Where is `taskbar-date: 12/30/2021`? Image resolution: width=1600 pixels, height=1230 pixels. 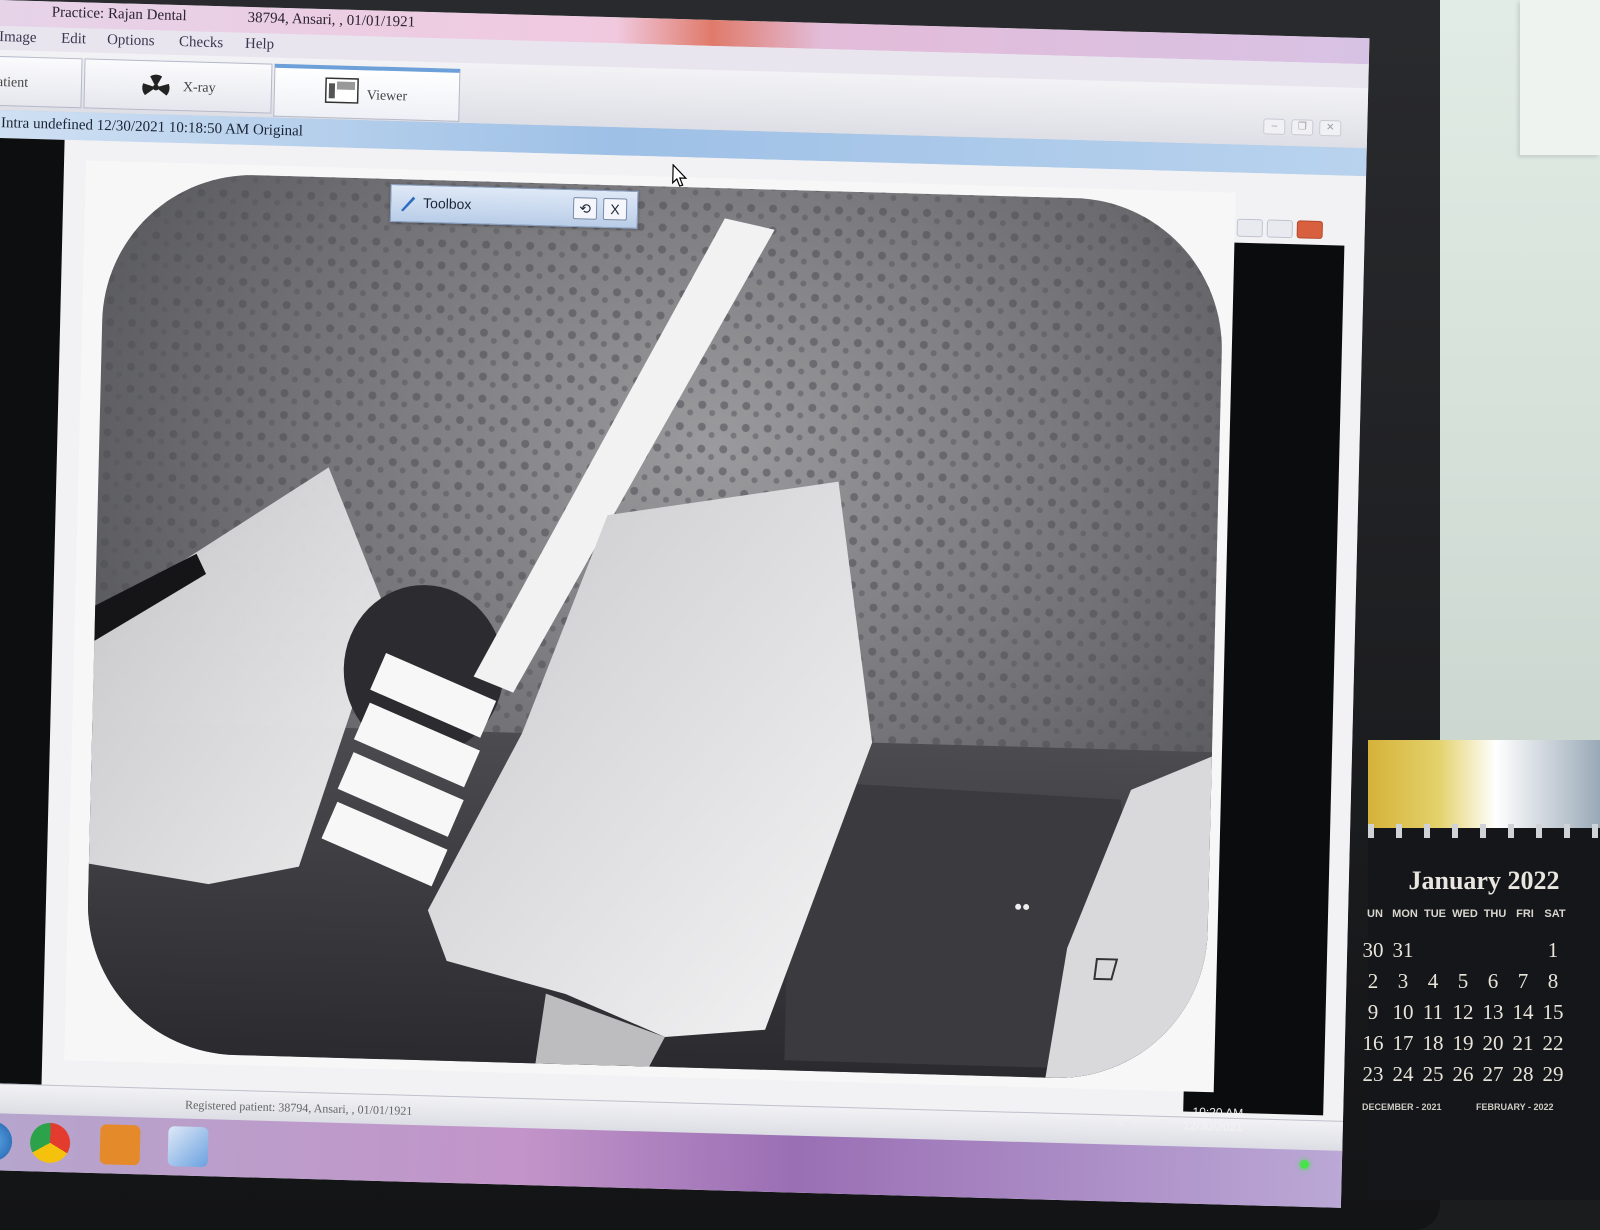
taskbar-date: 12/30/2021 is located at coordinates (1213, 1126).